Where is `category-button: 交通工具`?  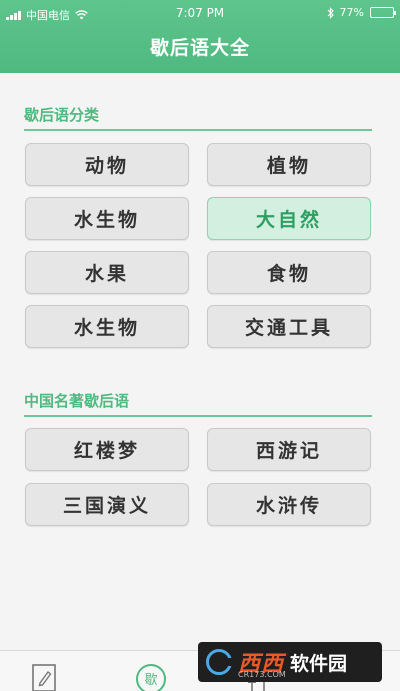
category-button: 交通工具 is located at coordinates (289, 326).